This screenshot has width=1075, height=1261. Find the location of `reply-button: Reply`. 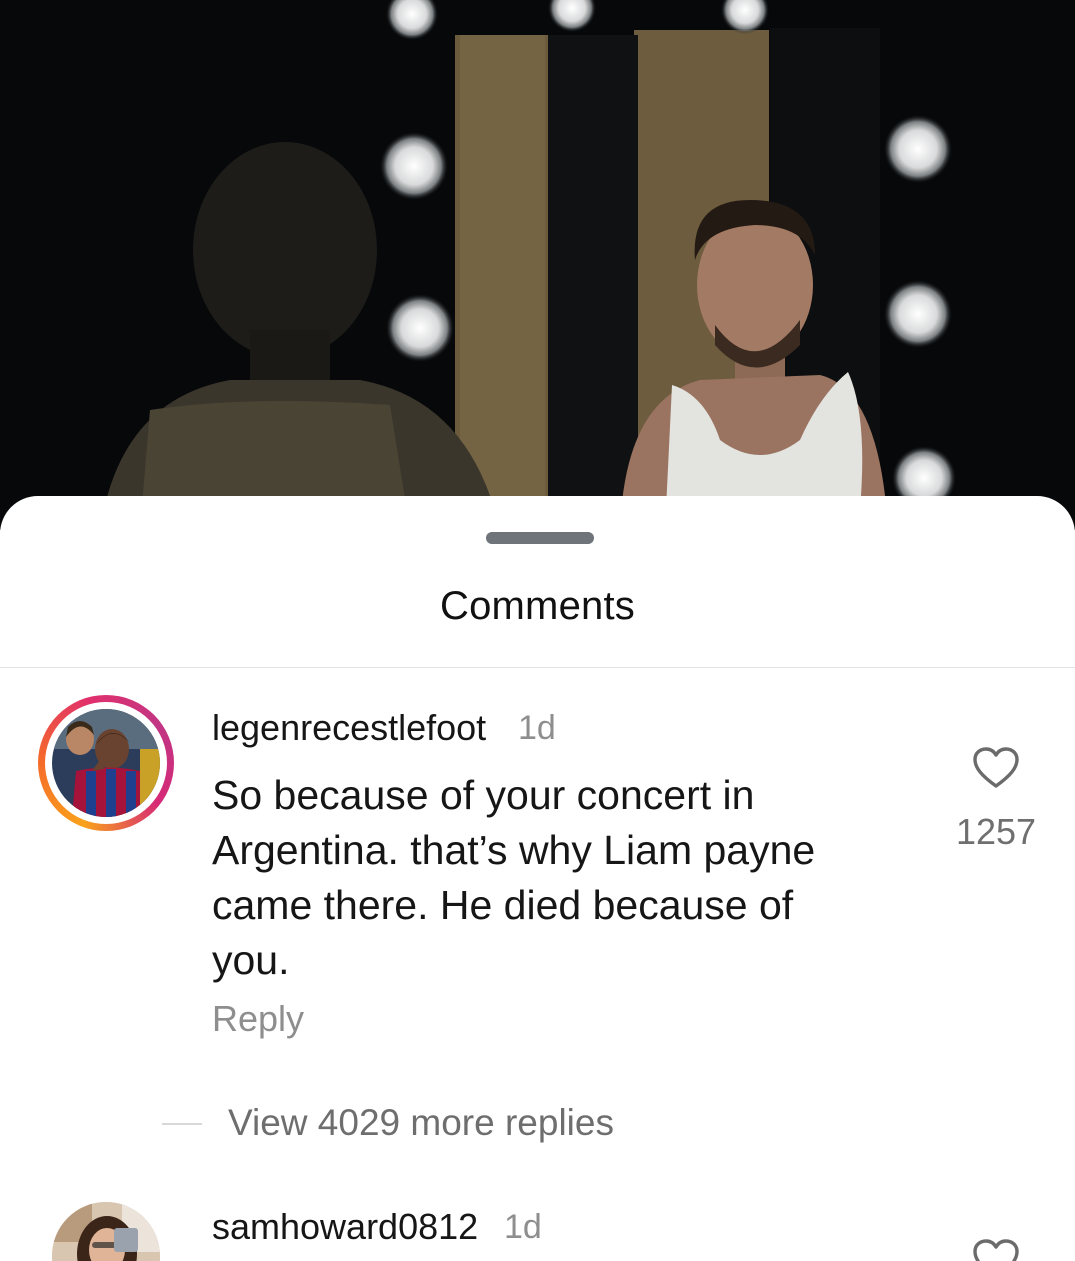

reply-button: Reply is located at coordinates (258, 1019).